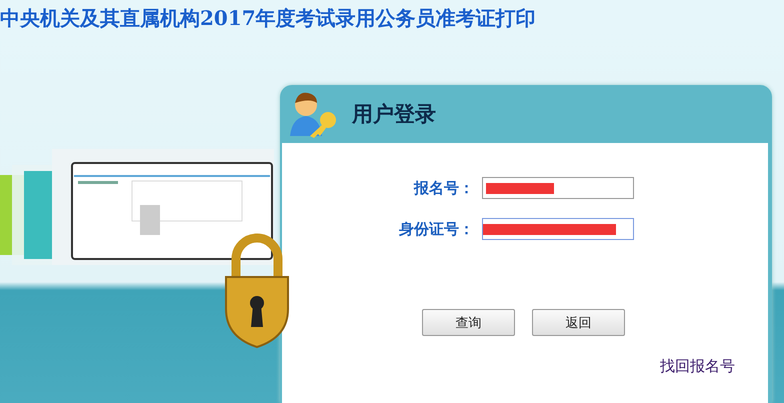  What do you see at coordinates (697, 366) in the screenshot?
I see `recover-link: 找回报名号` at bounding box center [697, 366].